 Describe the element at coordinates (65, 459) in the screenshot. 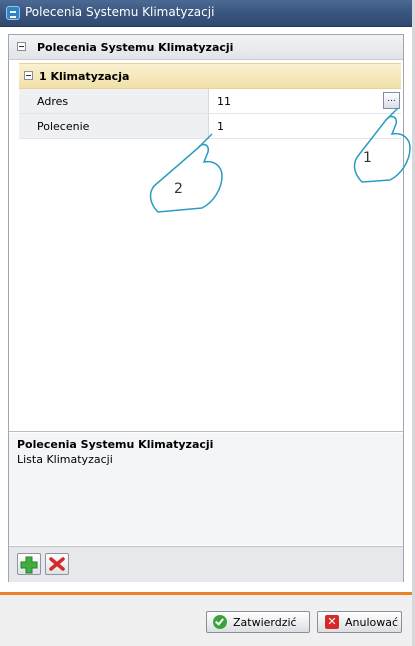

I see `description-text: Lista Klimatyzacji` at that location.